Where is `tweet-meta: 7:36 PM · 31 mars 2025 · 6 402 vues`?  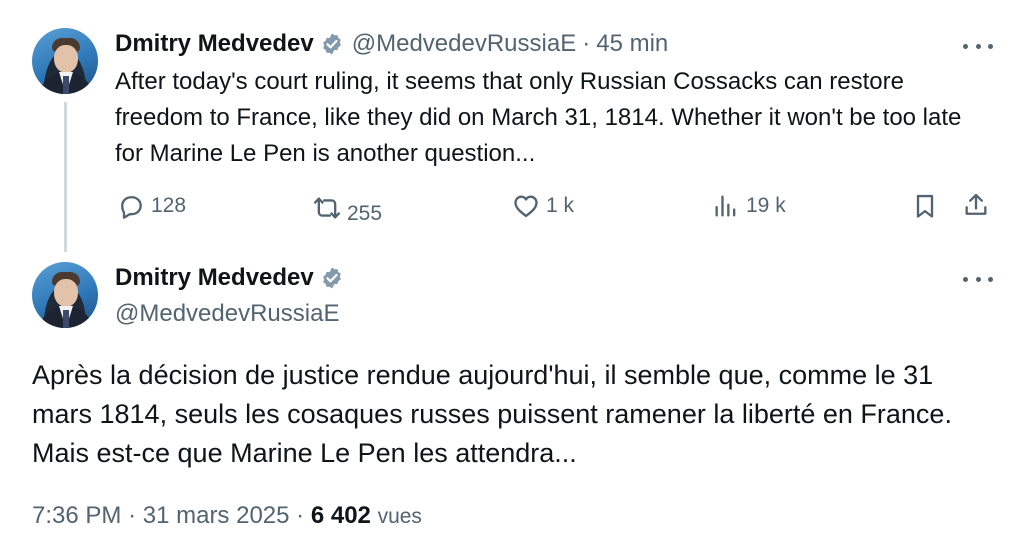 tweet-meta: 7:36 PM · 31 mars 2025 · 6 402 vues is located at coordinates (227, 516).